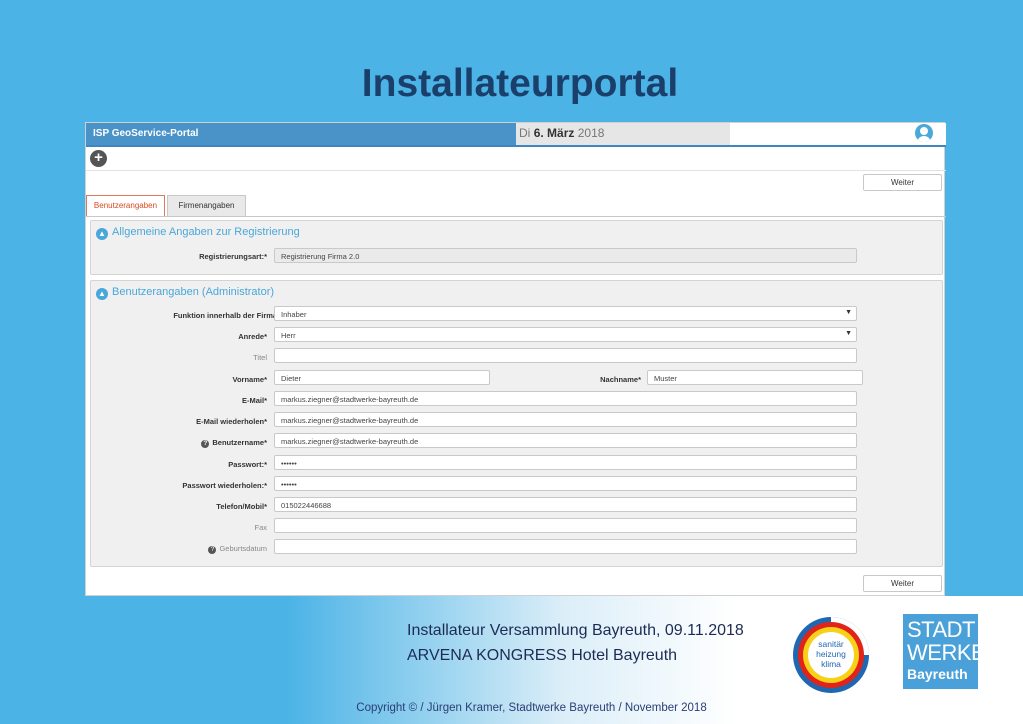 Image resolution: width=1023 pixels, height=724 pixels. I want to click on birthdate-label: Geburtsdatum, so click(243, 548).